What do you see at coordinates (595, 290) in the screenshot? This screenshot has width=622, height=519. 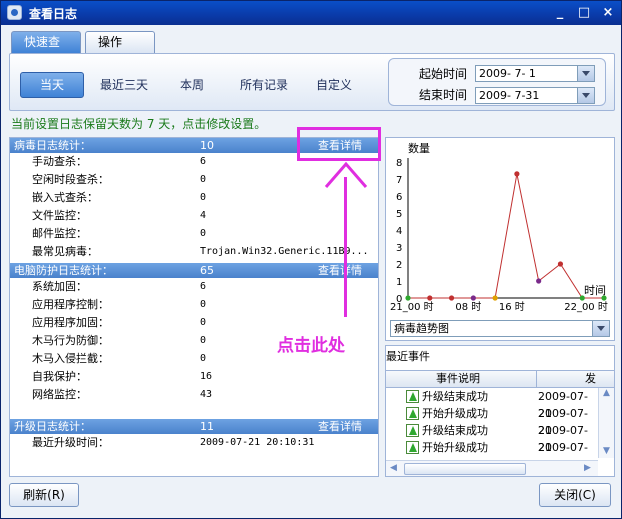 I see `x-axis-label: 时间` at bounding box center [595, 290].